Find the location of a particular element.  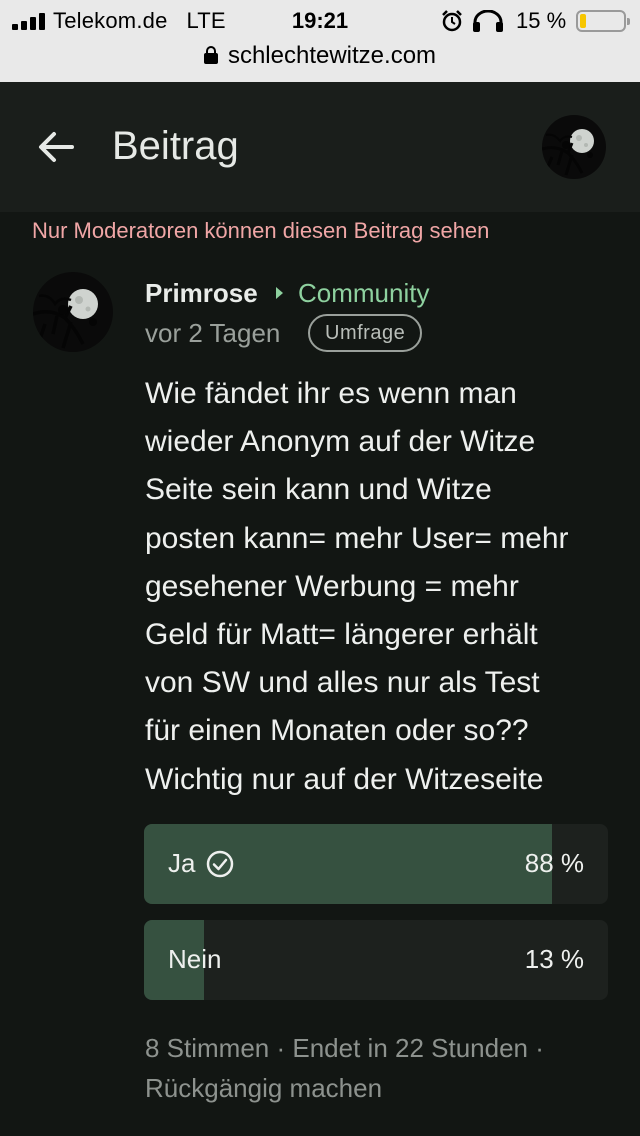

post-body-line: für einen Monaten oder so?? is located at coordinates (337, 731).